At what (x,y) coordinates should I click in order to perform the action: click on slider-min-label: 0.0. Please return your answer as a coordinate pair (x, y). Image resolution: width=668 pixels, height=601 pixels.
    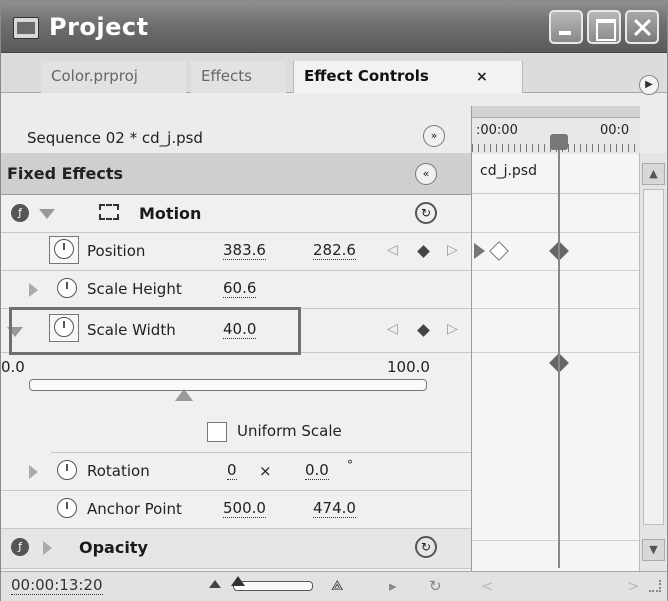
    Looking at the image, I should click on (13, 367).